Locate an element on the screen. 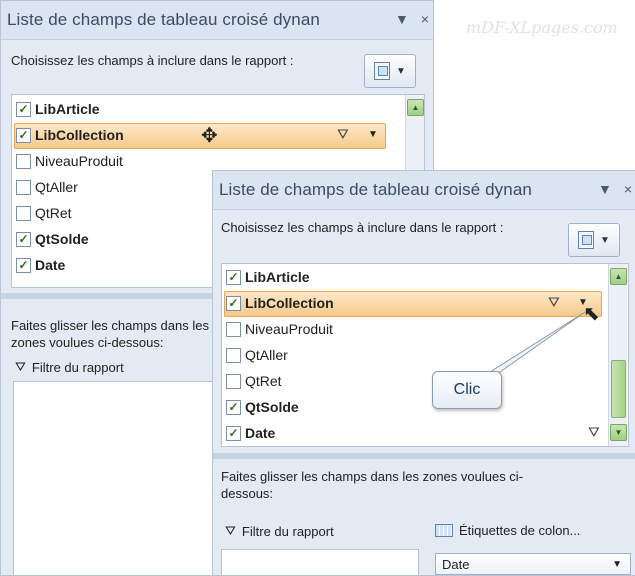 The image size is (635, 576). click-callout: Clic is located at coordinates (467, 390).